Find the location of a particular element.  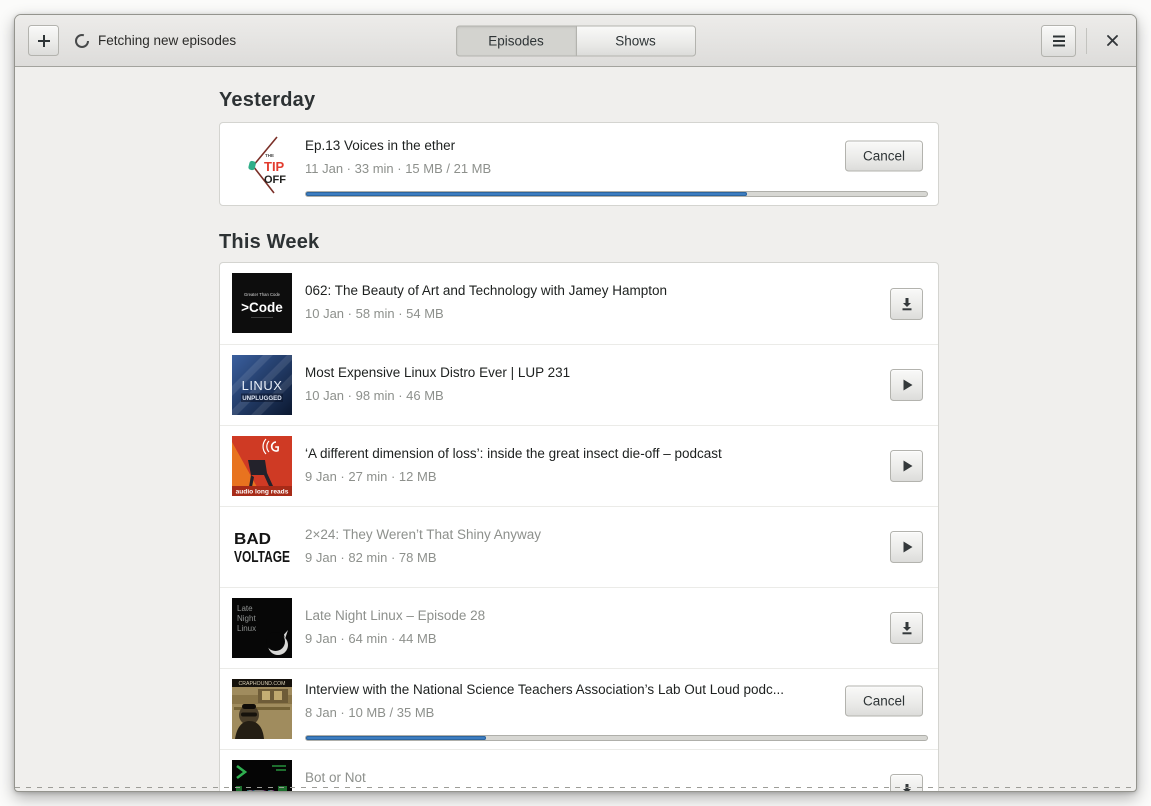

headerbar: Fetching new episodes Episodes Shows is located at coordinates (575, 41).